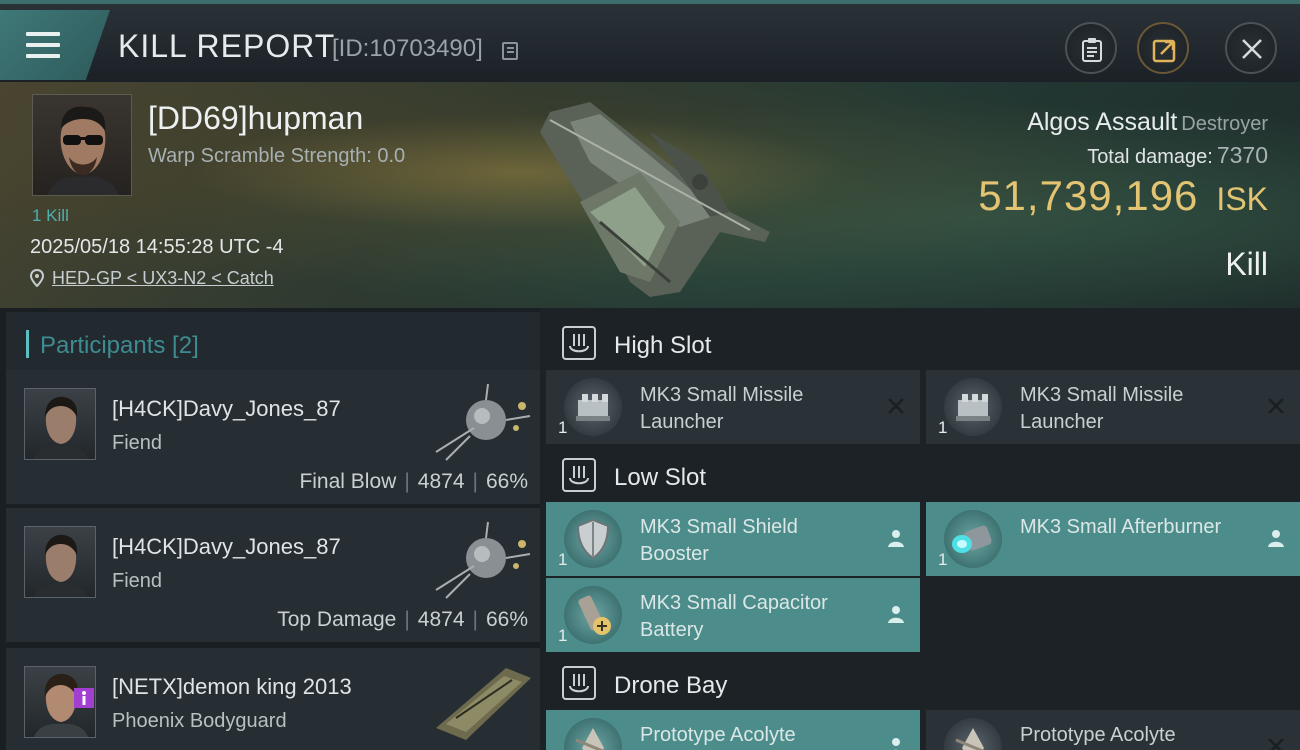  Describe the element at coordinates (1150, 157) in the screenshot. I see `total-damage-label: Total damage:` at that location.